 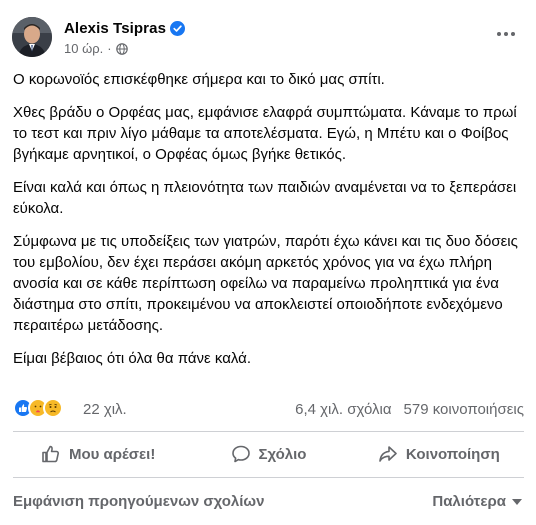 What do you see at coordinates (50, 454) in the screenshot?
I see `thumb-up-icon` at bounding box center [50, 454].